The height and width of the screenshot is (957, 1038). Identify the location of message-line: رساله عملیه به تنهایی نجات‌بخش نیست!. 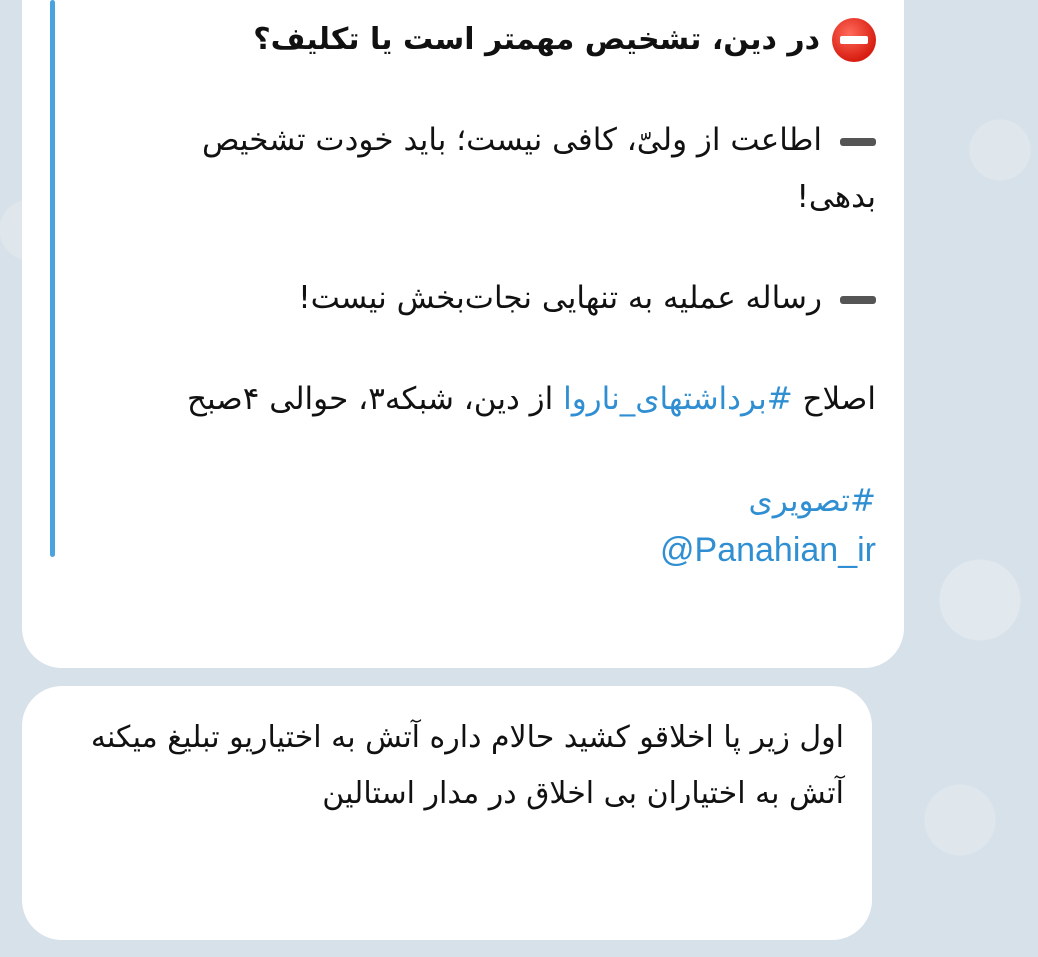
(499, 298).